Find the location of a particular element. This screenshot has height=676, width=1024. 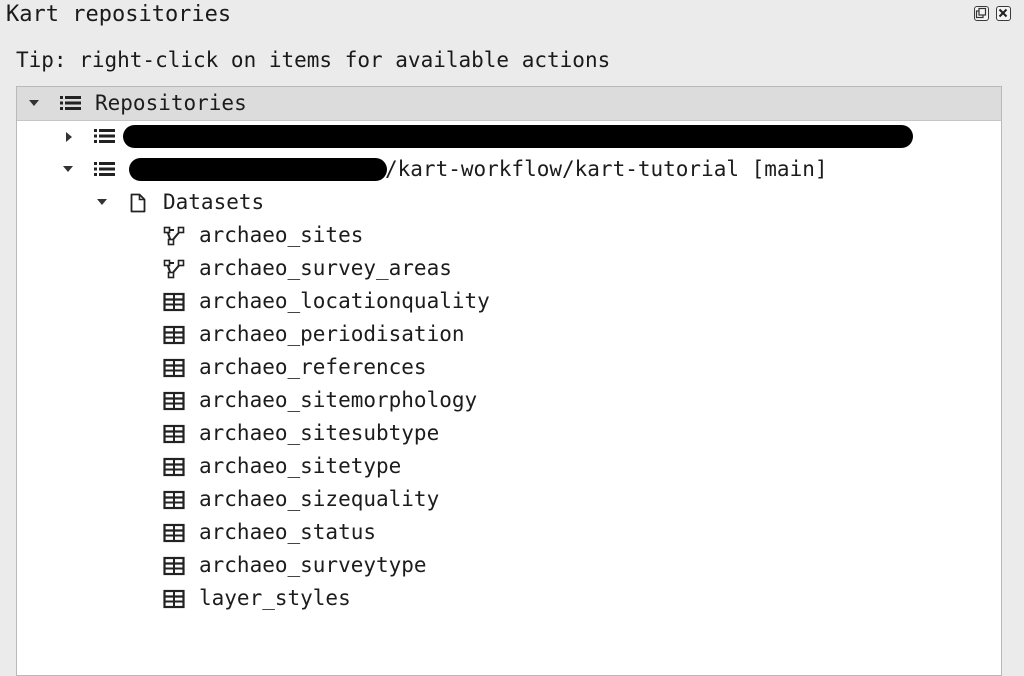

dataset-name: layer_styles is located at coordinates (275, 598).